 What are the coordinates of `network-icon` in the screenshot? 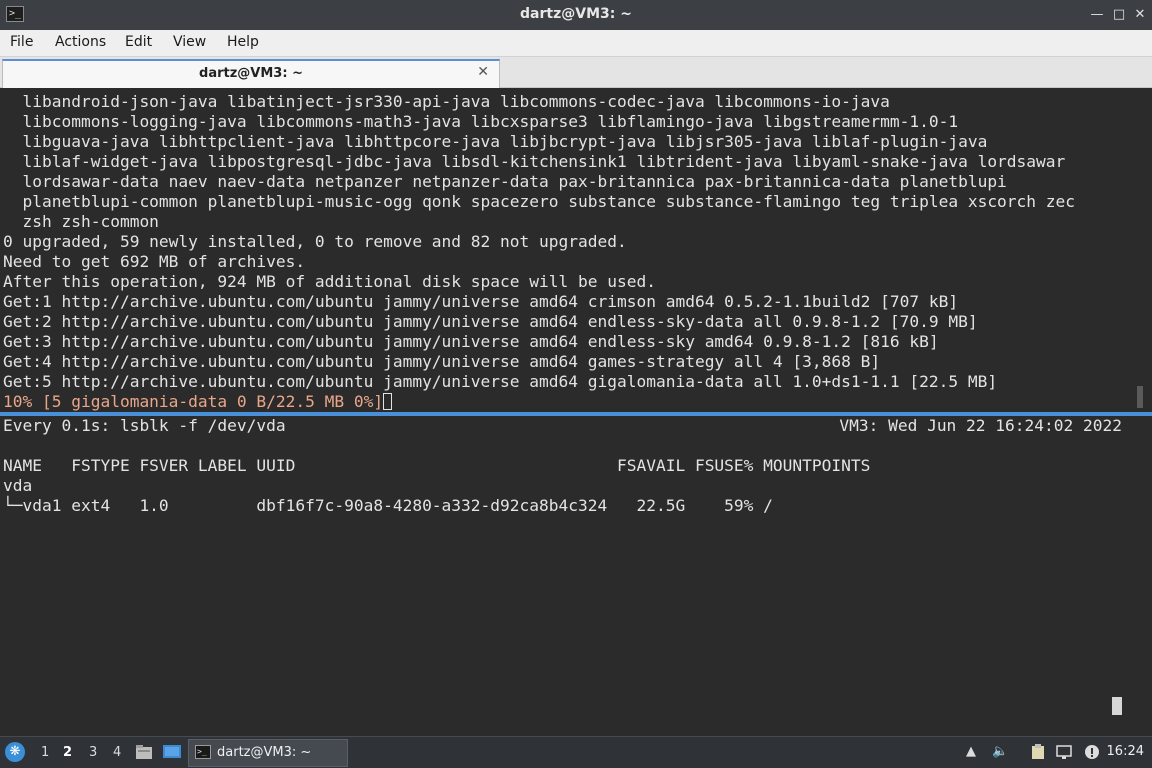 It's located at (1064, 752).